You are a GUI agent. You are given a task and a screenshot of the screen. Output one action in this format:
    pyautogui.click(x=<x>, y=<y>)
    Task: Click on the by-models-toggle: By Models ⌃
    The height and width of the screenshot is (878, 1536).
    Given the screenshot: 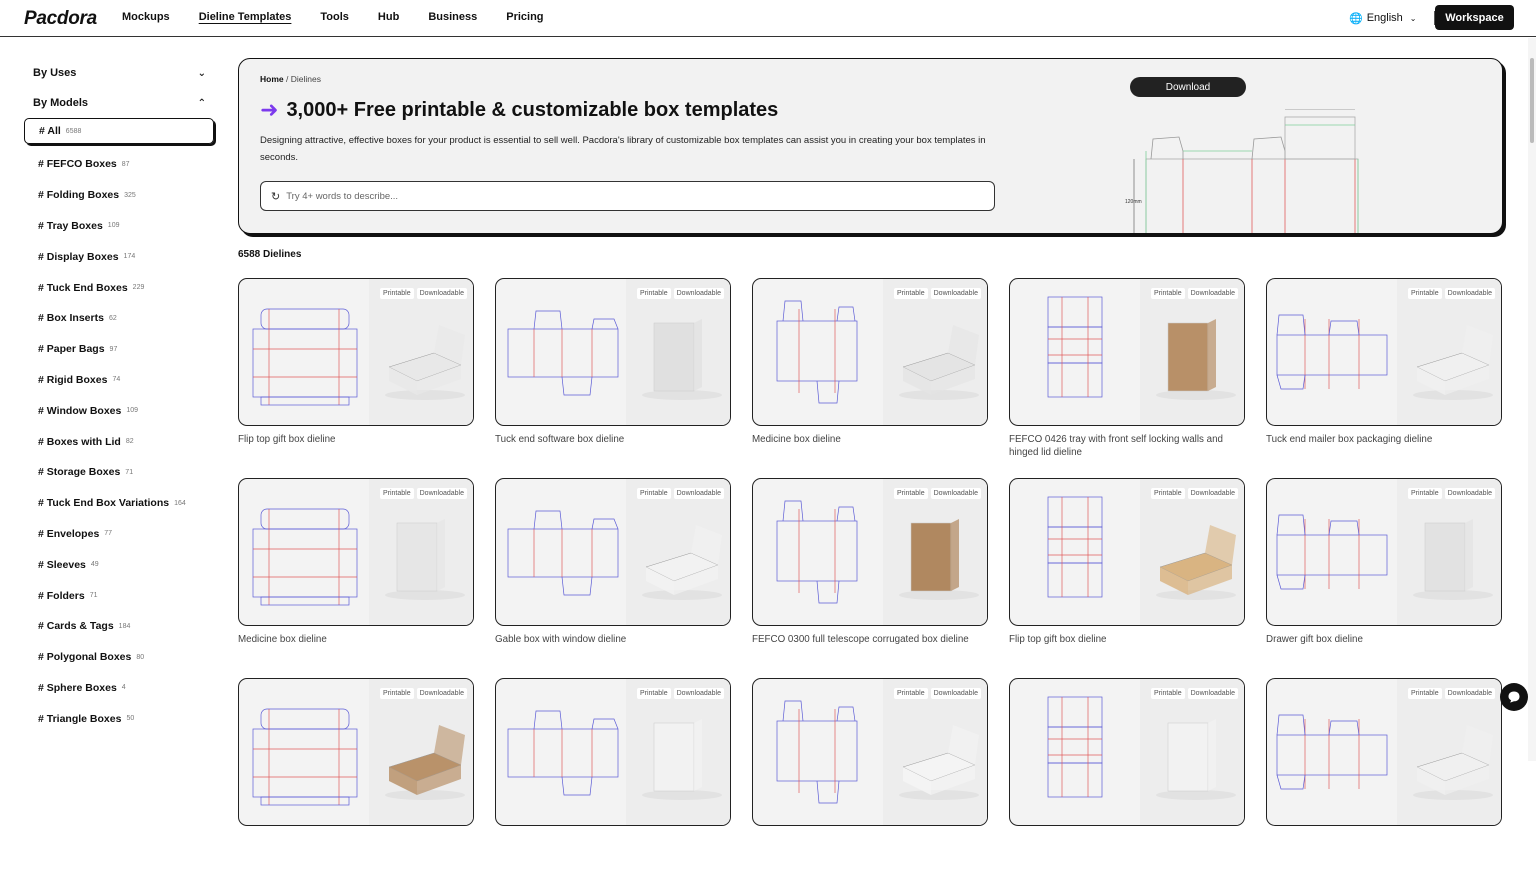 What is the action you would take?
    pyautogui.click(x=119, y=103)
    